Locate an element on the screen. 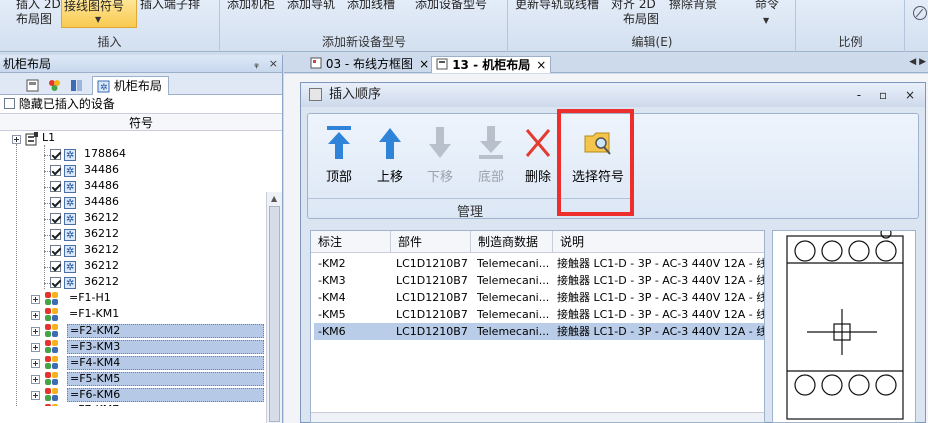 The width and height of the screenshot is (928, 423). tab-wiring-block-diagram: 03 - 布线方框图 × is located at coordinates (369, 64).